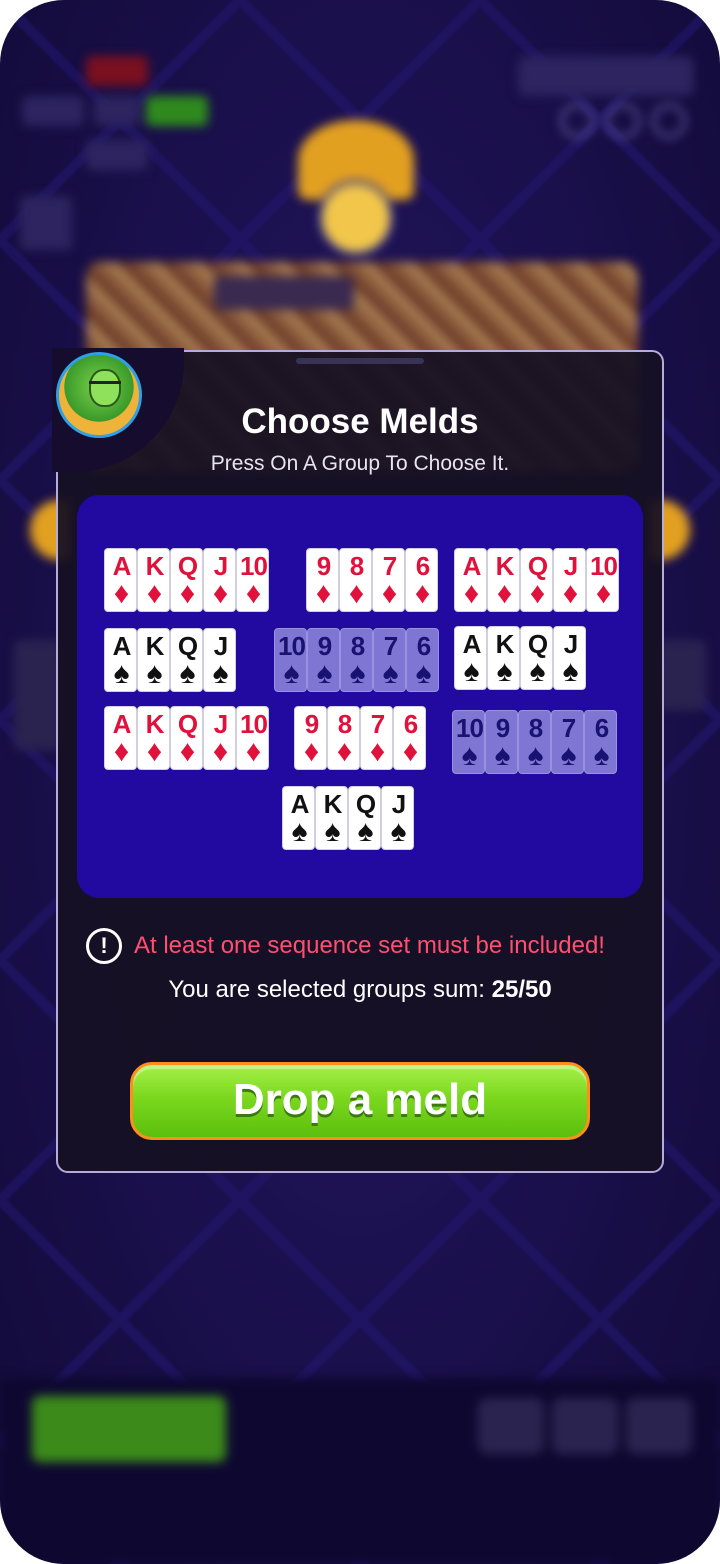 The height and width of the screenshot is (1564, 720). Describe the element at coordinates (635, 124) in the screenshot. I see `top-icons` at that location.